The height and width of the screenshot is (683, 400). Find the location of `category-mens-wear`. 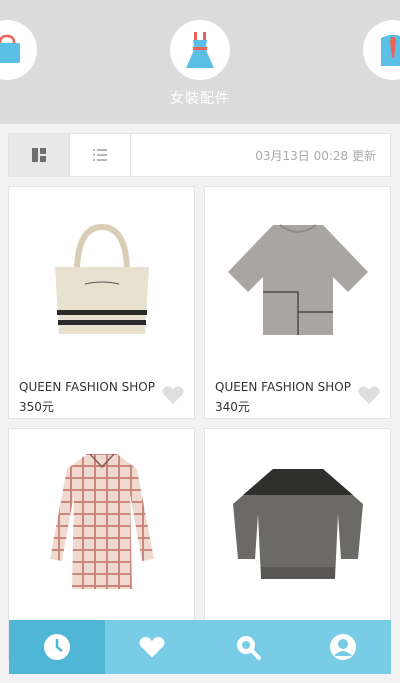

category-mens-wear is located at coordinates (381, 50).